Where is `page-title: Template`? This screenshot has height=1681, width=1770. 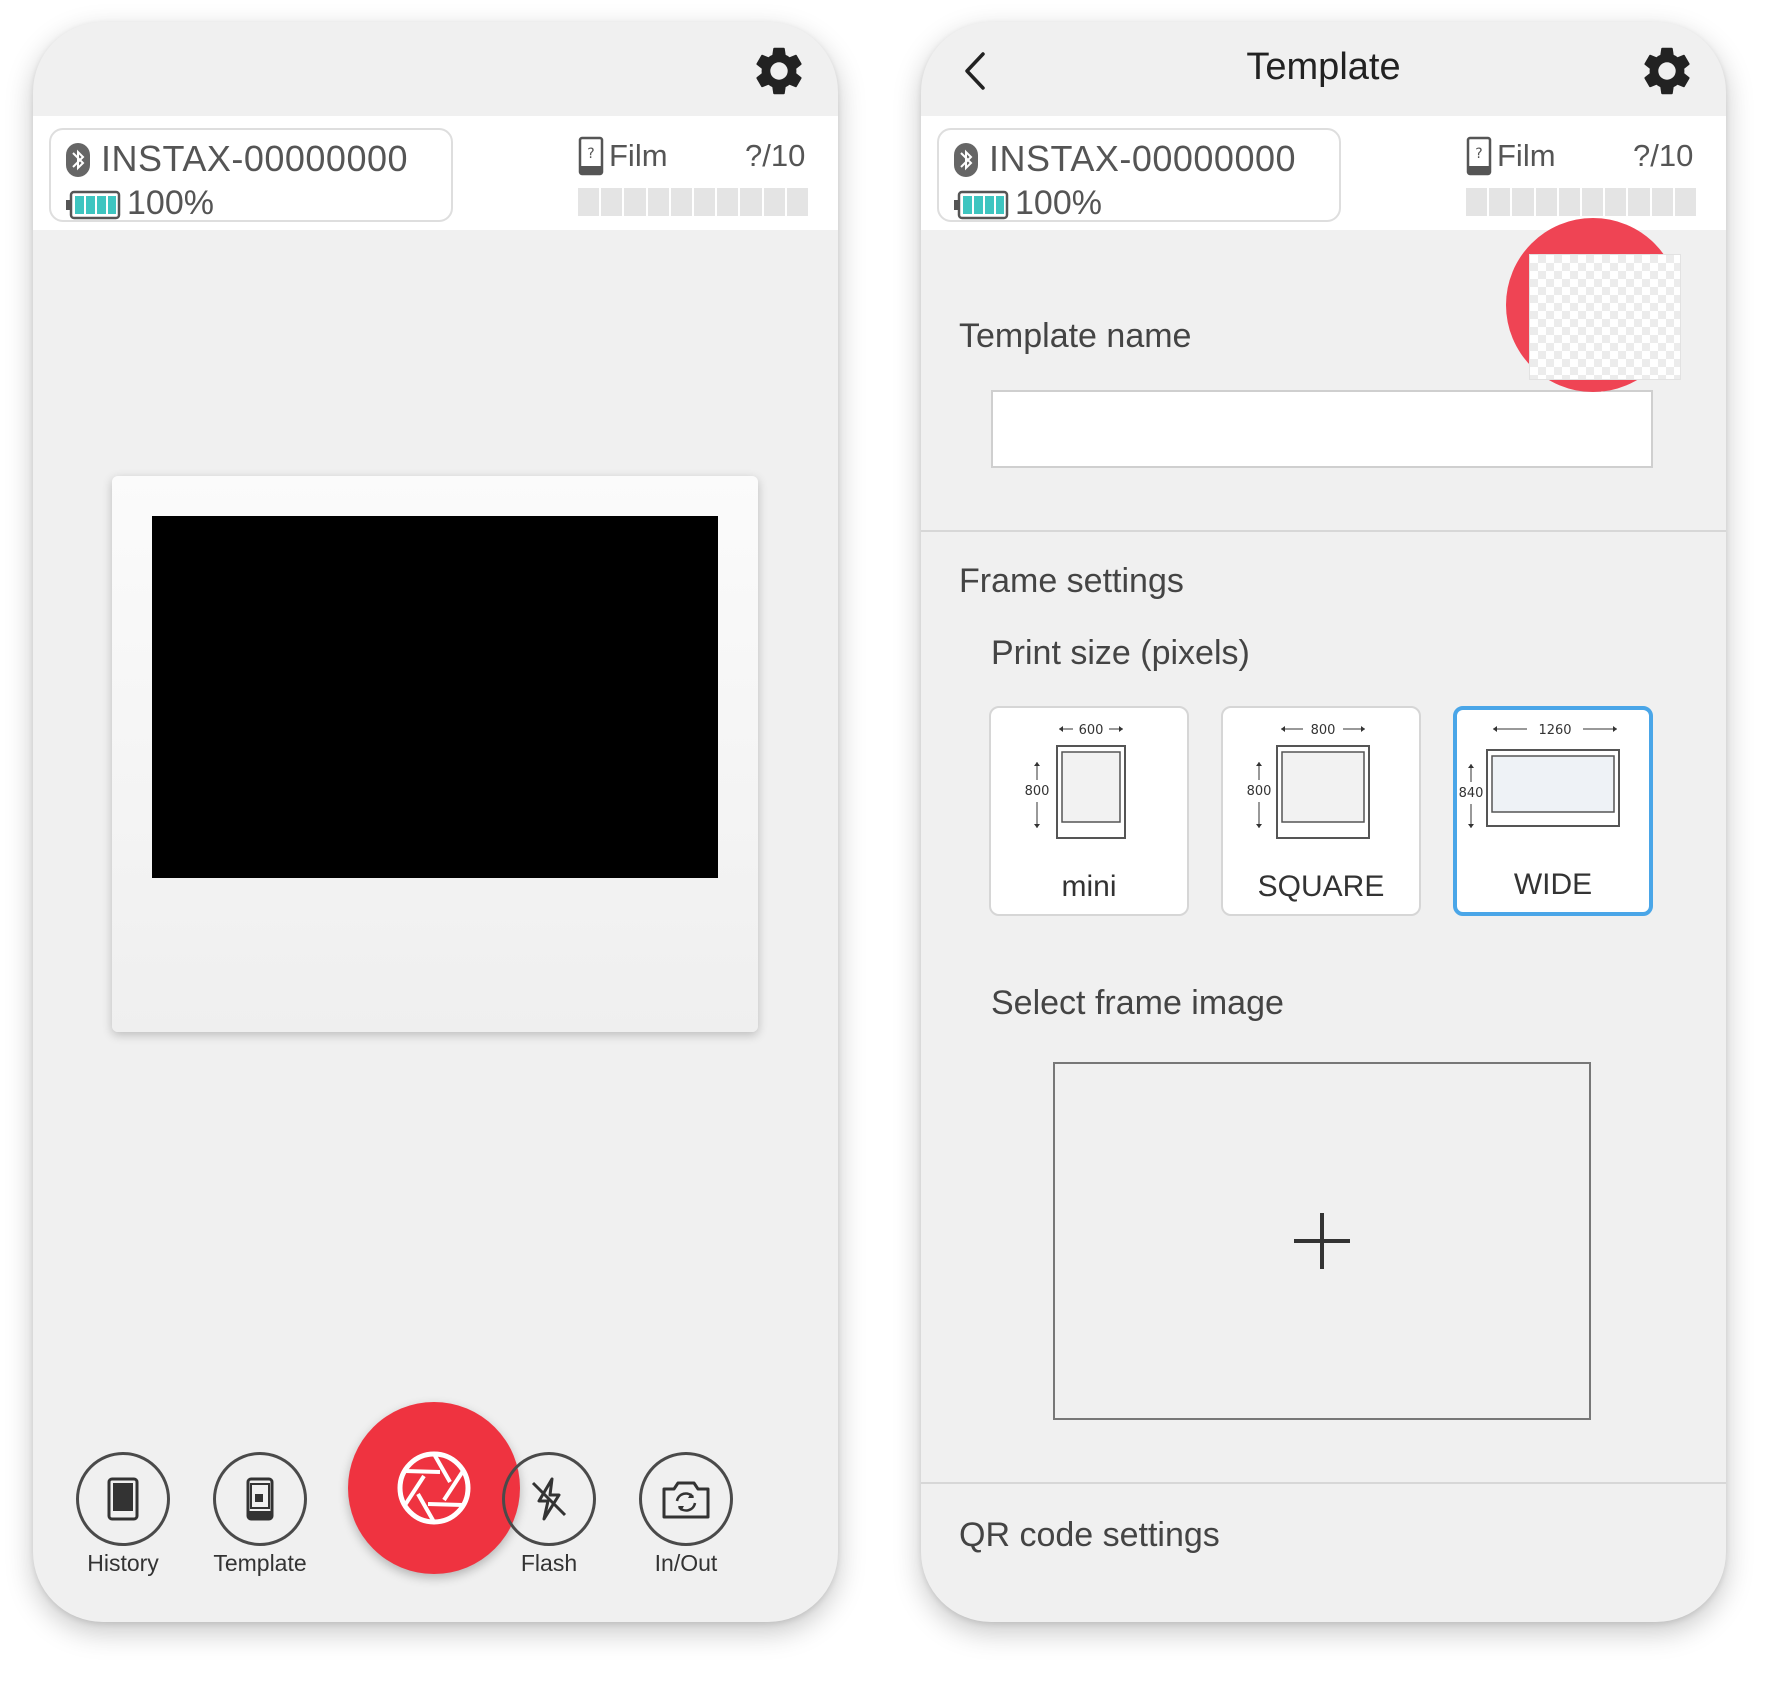 page-title: Template is located at coordinates (1323, 67).